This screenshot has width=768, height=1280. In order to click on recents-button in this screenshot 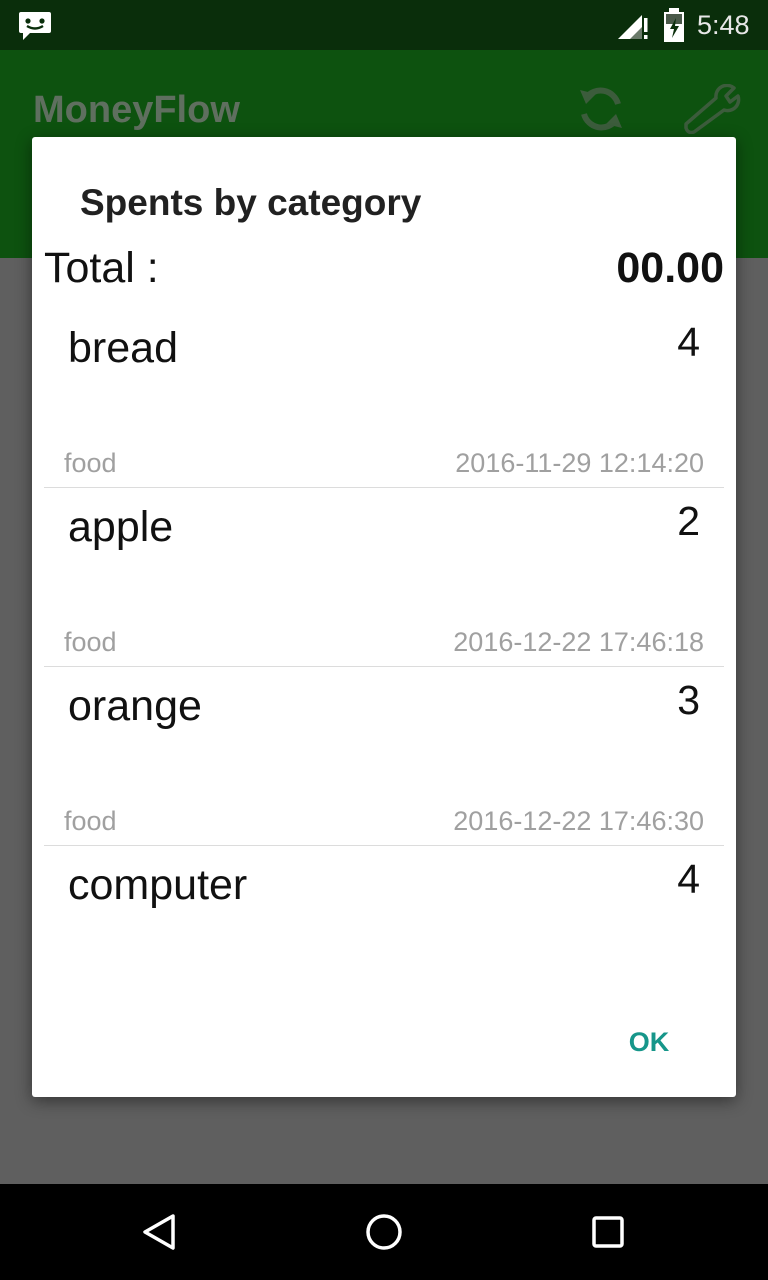, I will do `click(608, 1232)`.